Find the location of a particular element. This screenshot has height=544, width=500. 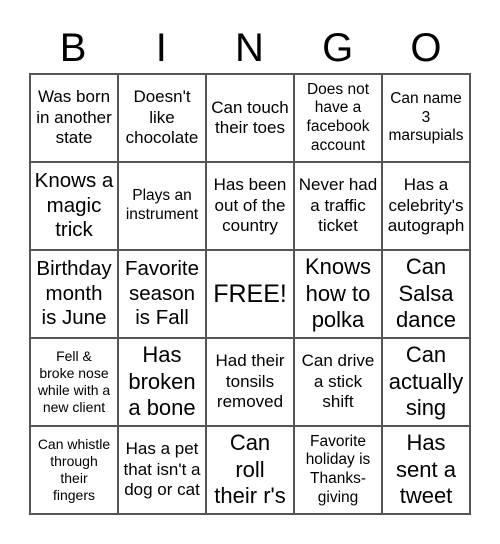

header-letter-b: B is located at coordinates (73, 48).